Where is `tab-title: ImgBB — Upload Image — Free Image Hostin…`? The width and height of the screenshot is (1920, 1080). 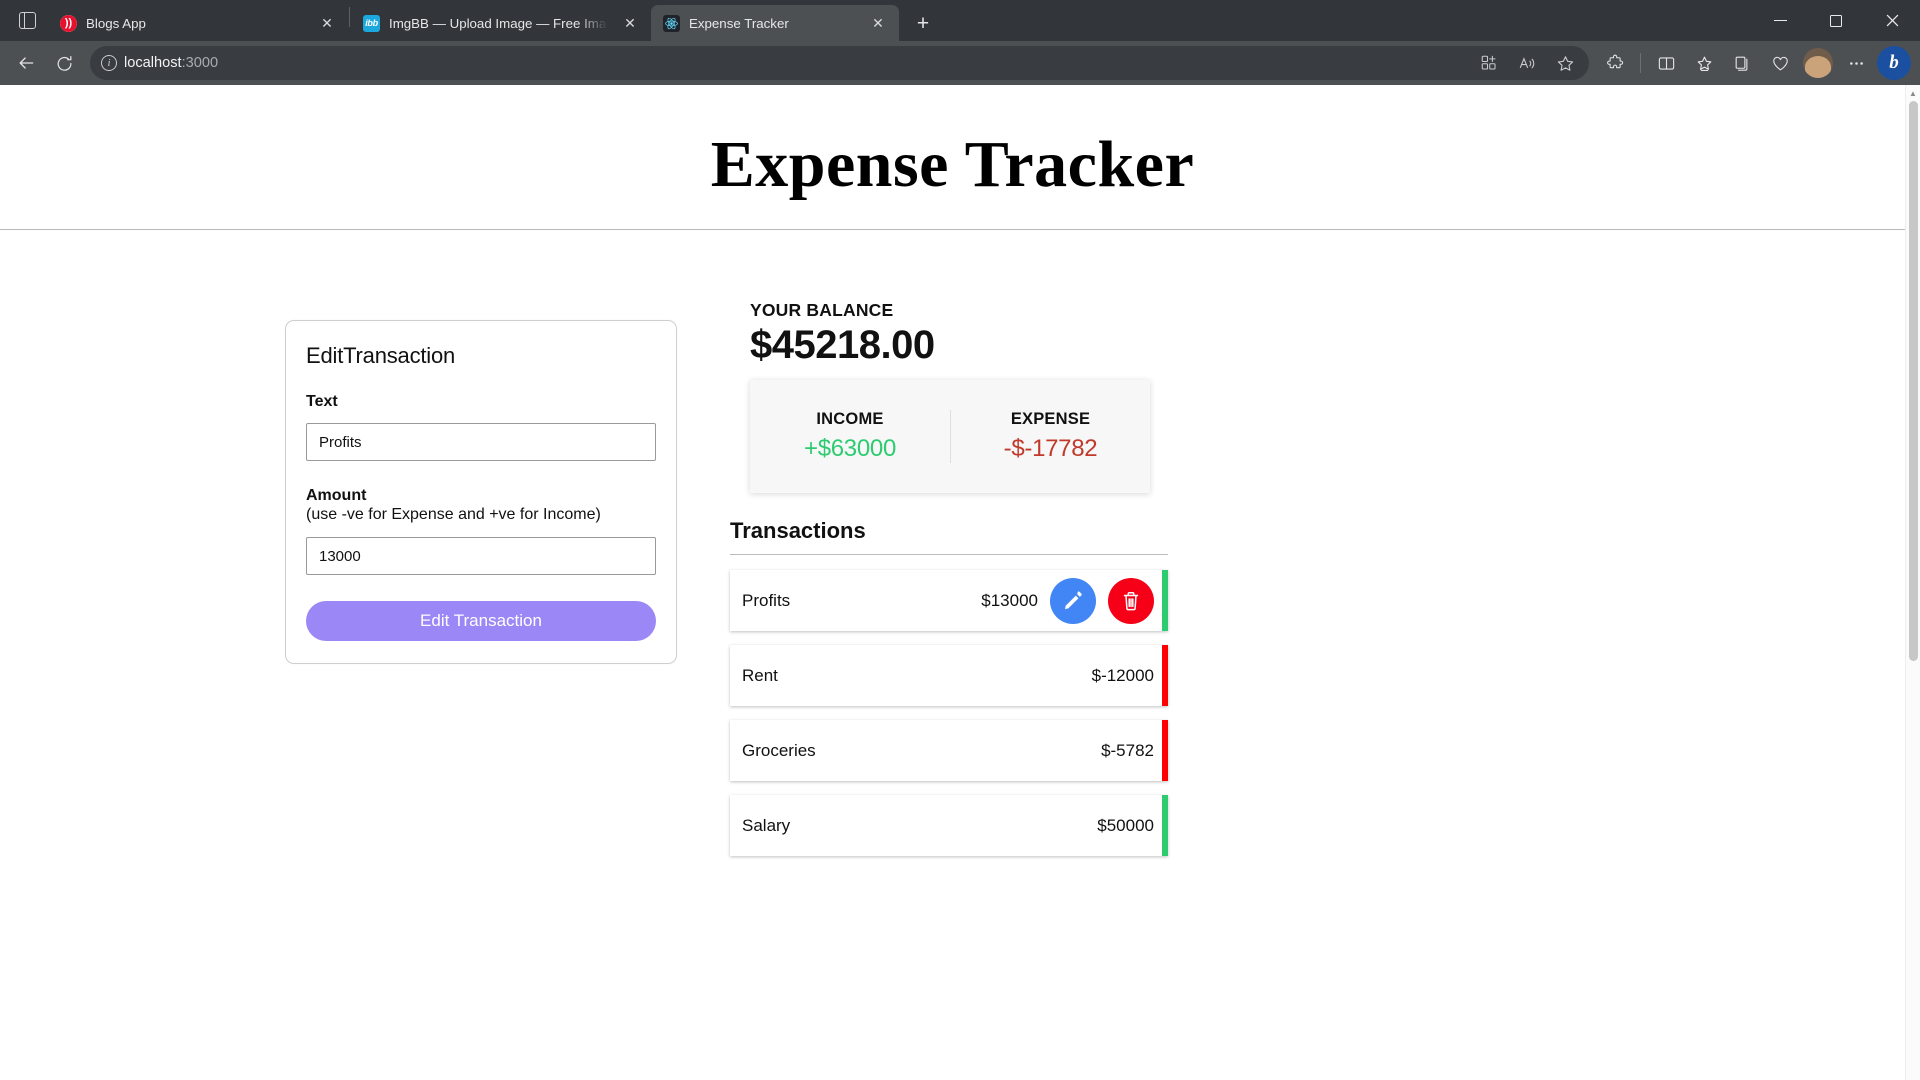
tab-title: ImgBB — Upload Image — Free Image Hostin… is located at coordinates (498, 23).